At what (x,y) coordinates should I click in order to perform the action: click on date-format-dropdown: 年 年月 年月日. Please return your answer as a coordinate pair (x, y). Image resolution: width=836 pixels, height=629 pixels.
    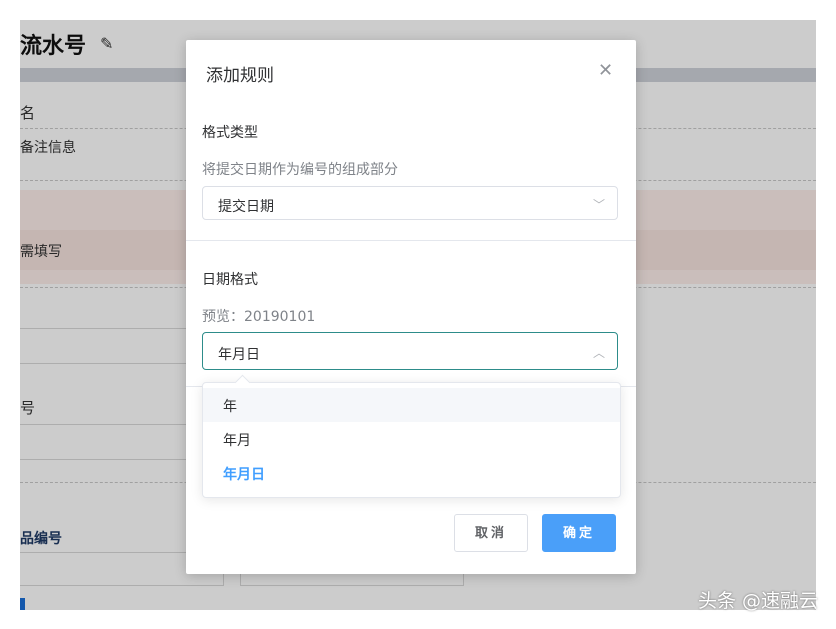
    Looking at the image, I should click on (411, 436).